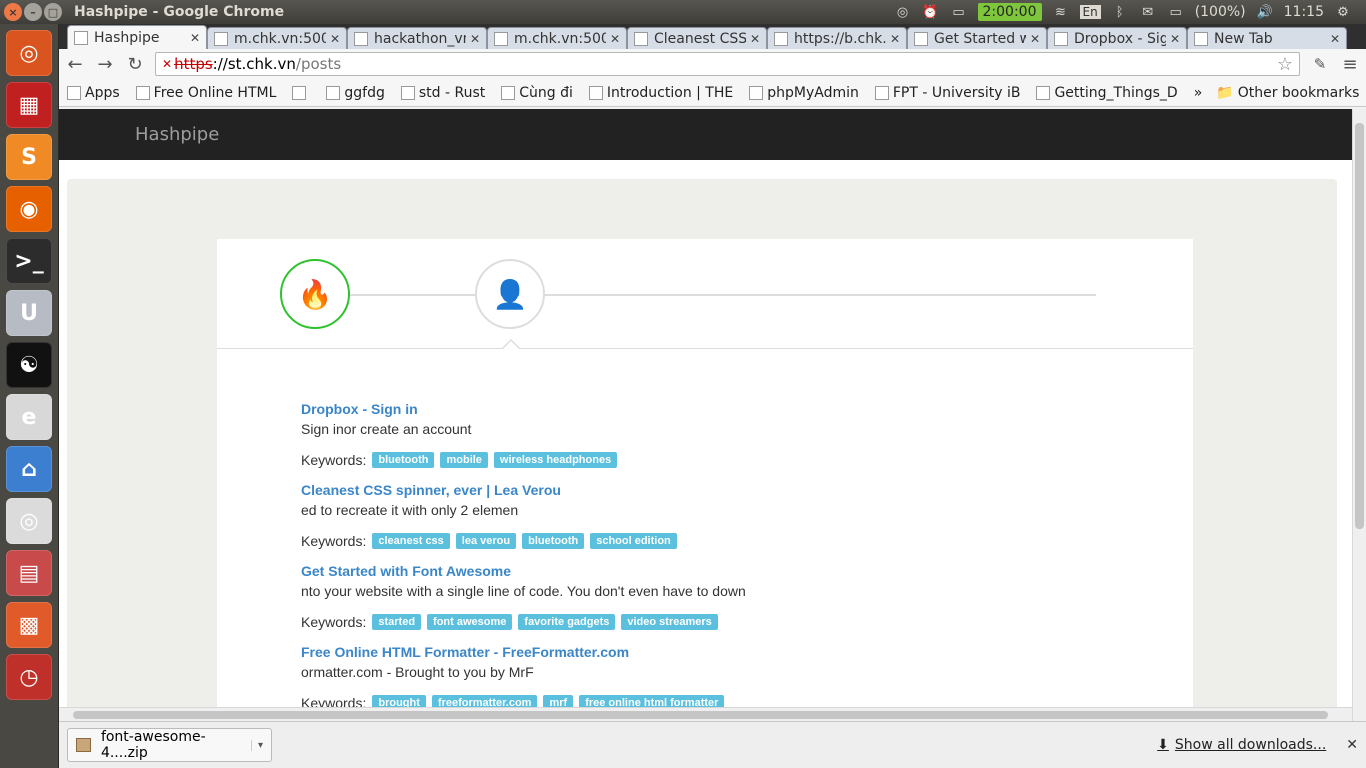  Describe the element at coordinates (1350, 64) in the screenshot. I see `chrome-menu-icon: ≡` at that location.